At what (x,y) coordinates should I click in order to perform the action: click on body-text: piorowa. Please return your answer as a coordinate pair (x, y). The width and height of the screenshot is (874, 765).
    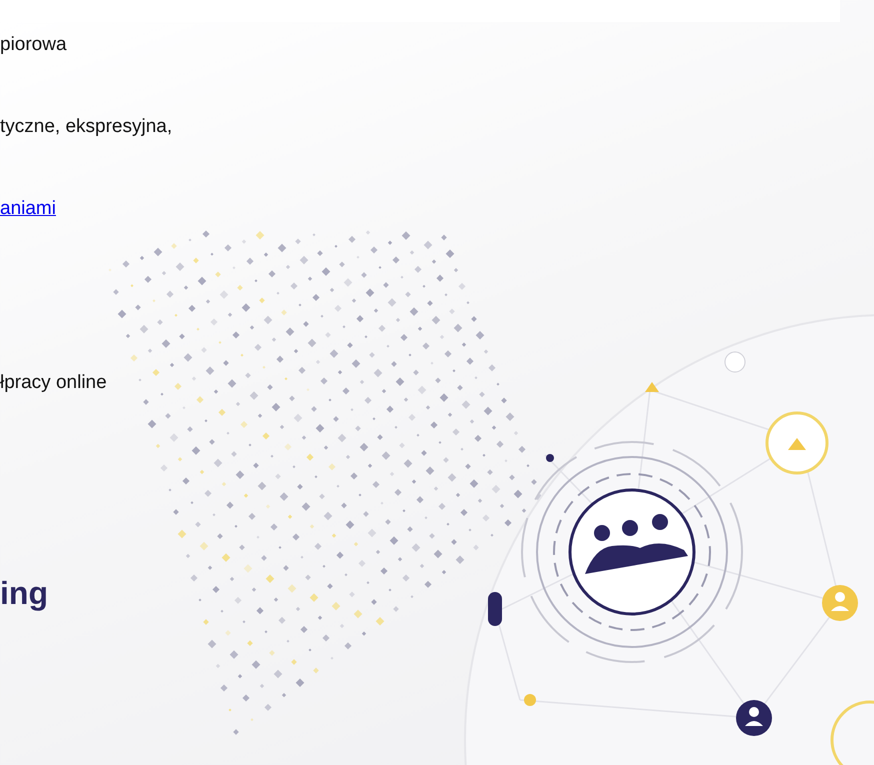
    Looking at the image, I should click on (33, 45).